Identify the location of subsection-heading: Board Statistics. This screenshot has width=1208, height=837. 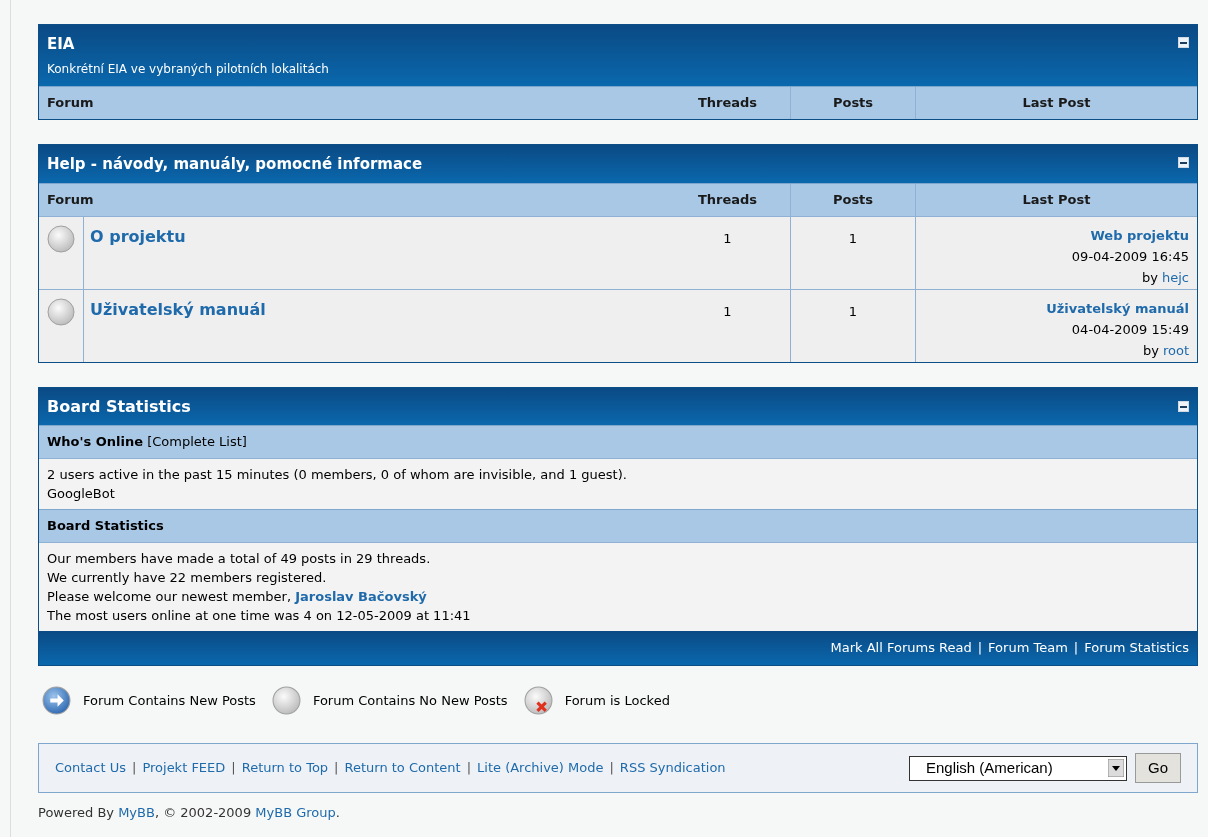
(105, 526).